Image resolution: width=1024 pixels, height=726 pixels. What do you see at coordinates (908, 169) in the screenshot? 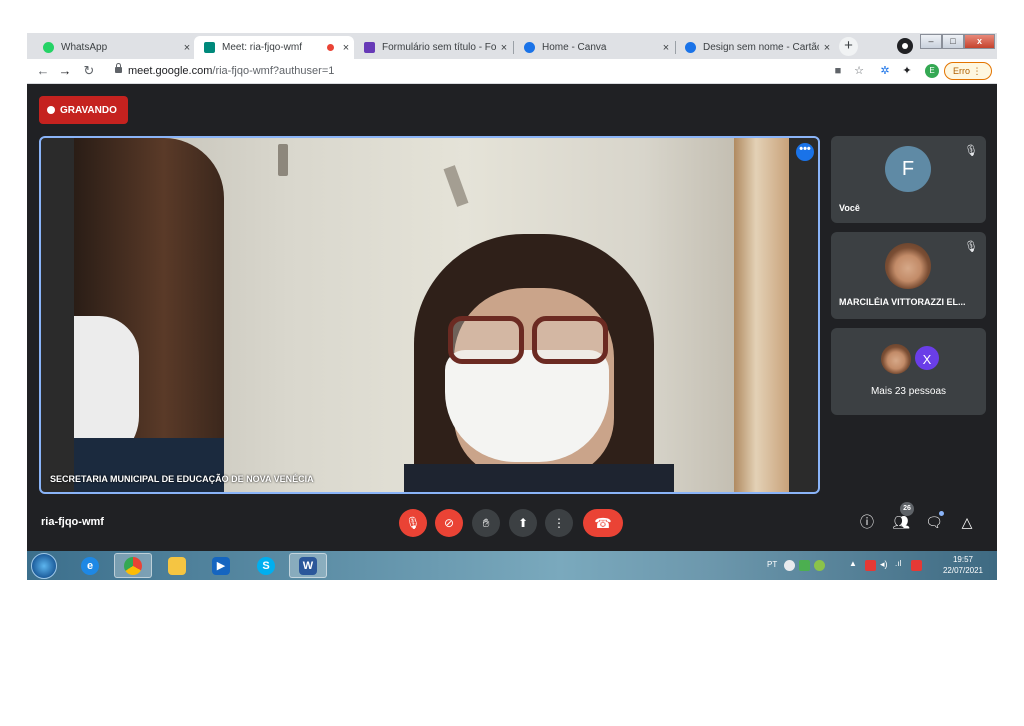
I see `avatar: F` at bounding box center [908, 169].